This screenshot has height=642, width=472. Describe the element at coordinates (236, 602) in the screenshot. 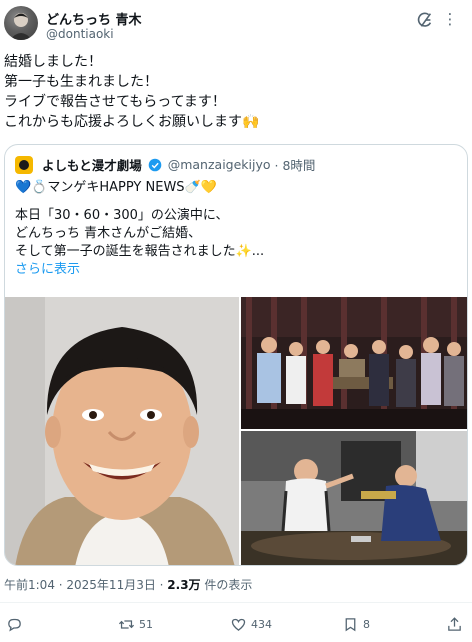

I see `divider` at that location.